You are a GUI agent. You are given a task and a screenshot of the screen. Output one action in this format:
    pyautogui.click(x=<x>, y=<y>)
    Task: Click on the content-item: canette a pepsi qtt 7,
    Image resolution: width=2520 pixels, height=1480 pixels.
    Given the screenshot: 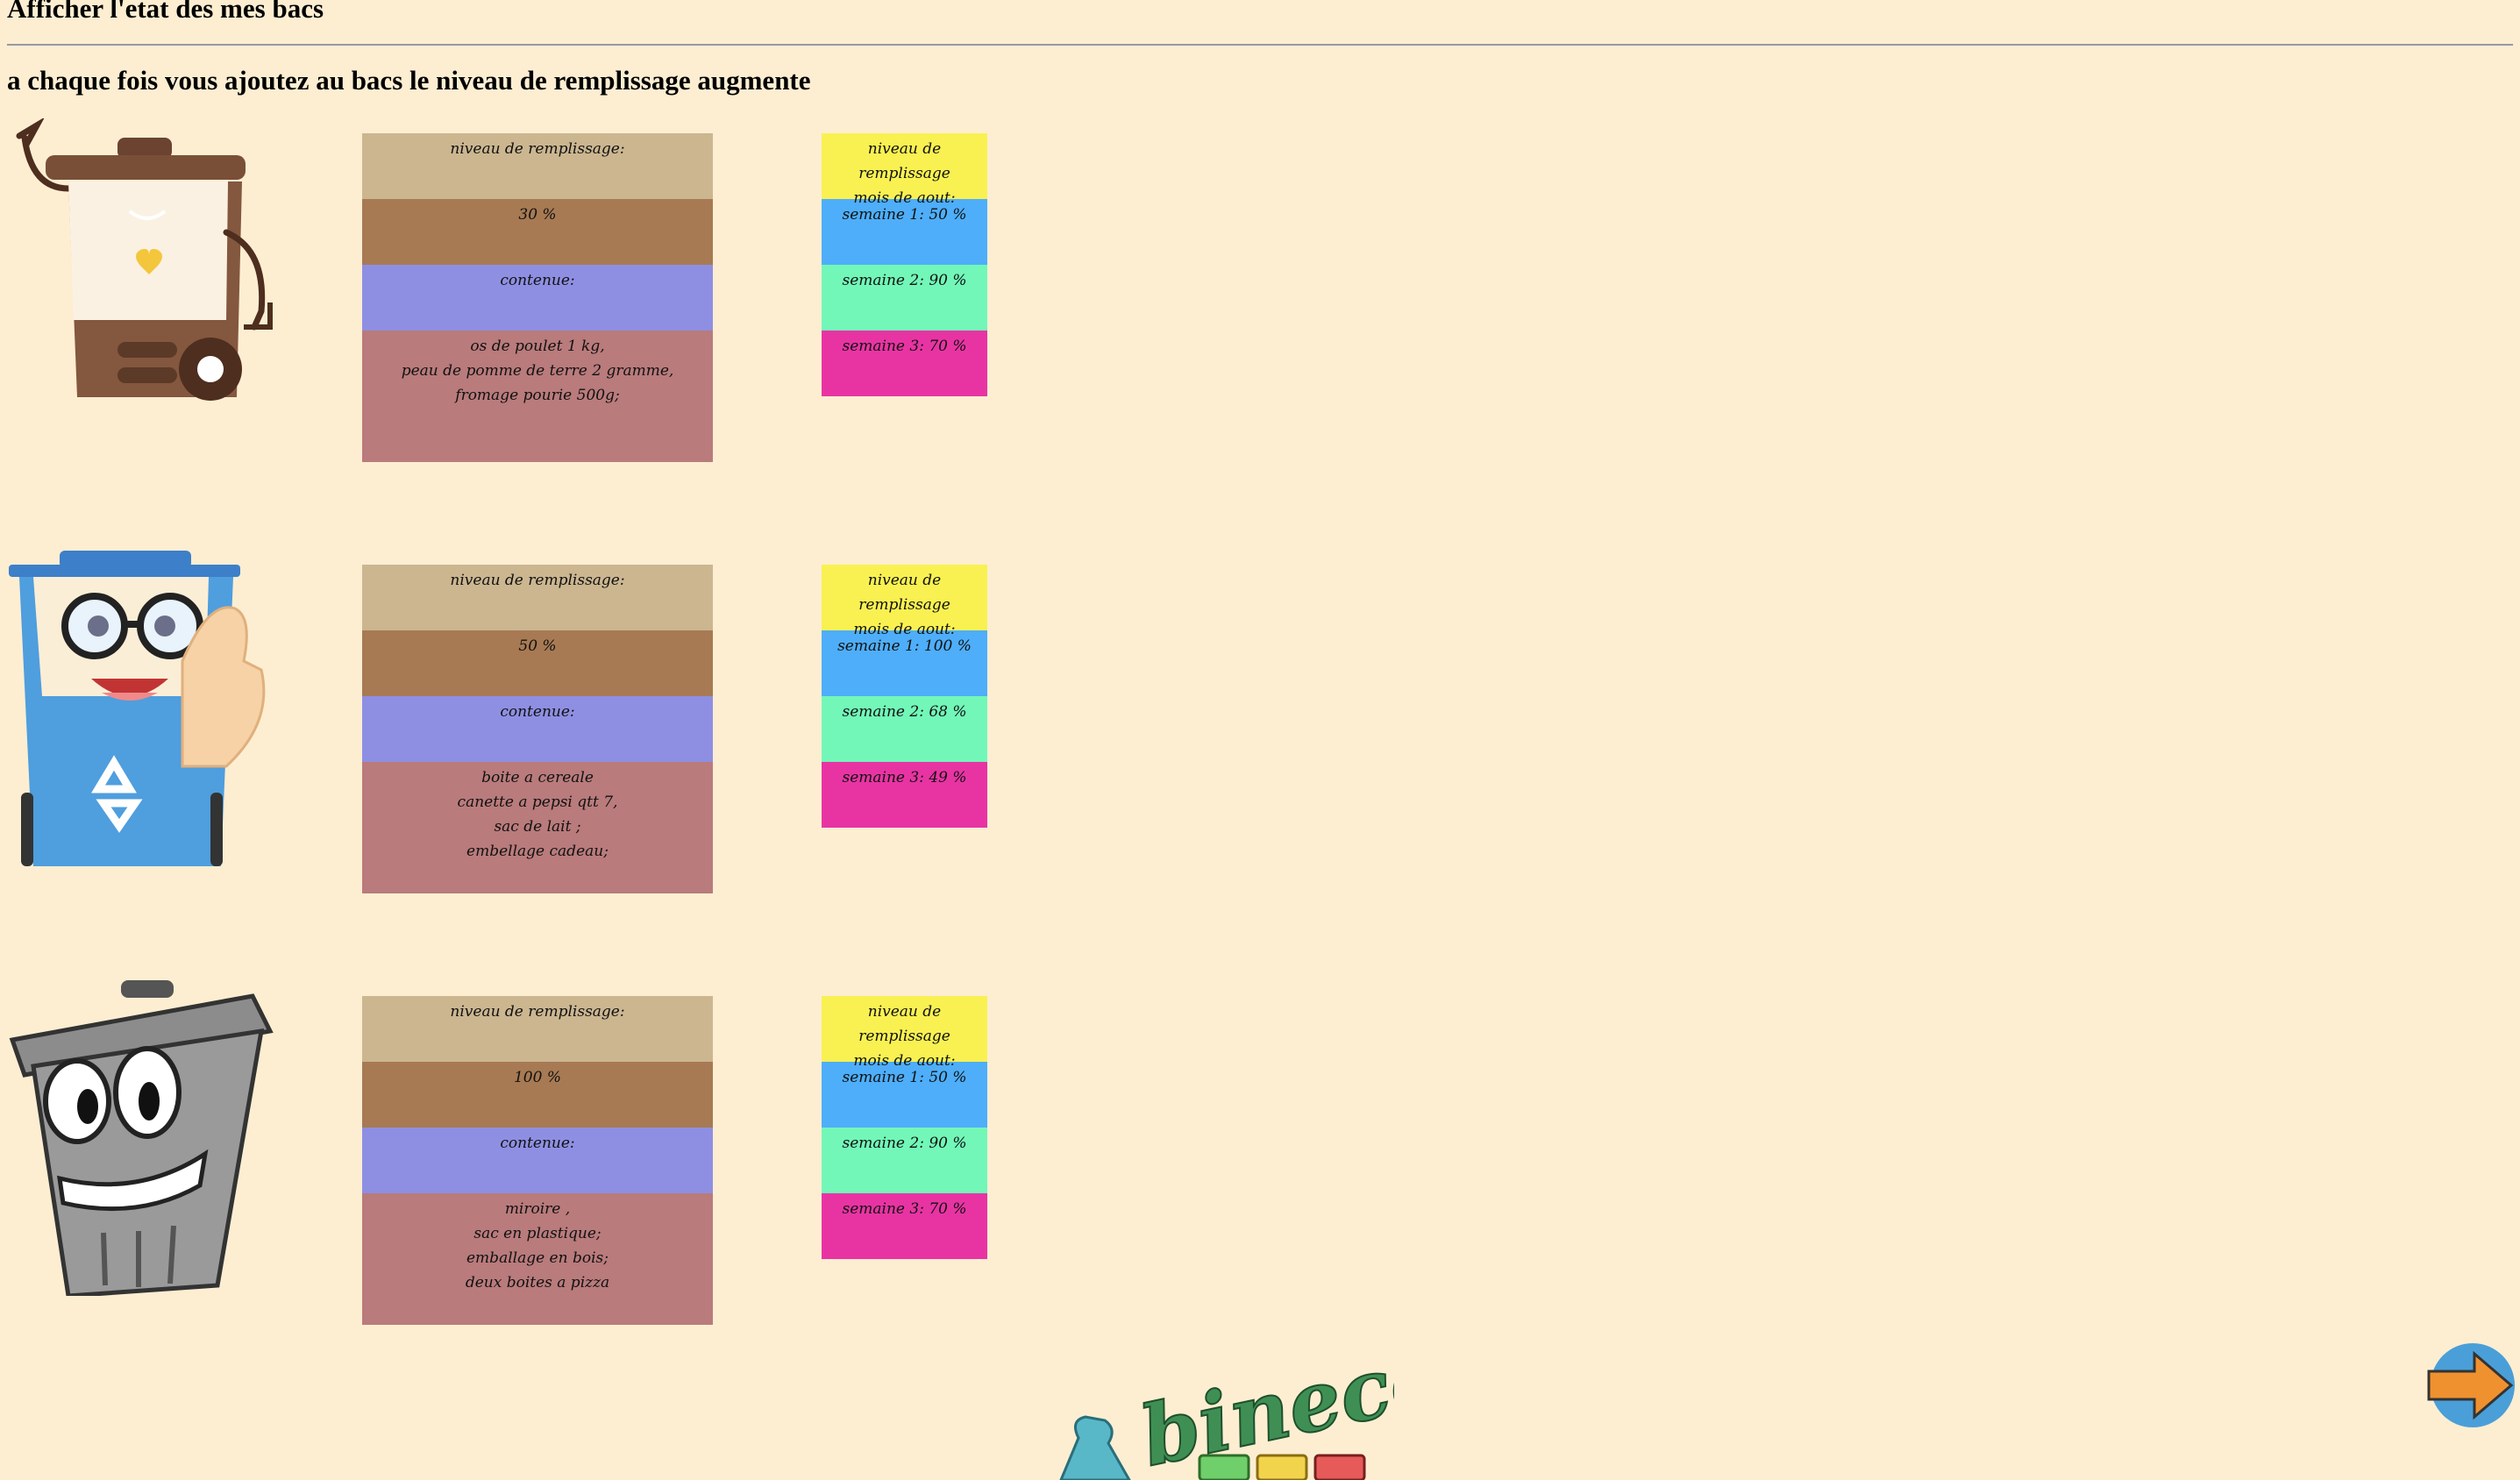 What is the action you would take?
    pyautogui.click(x=537, y=802)
    